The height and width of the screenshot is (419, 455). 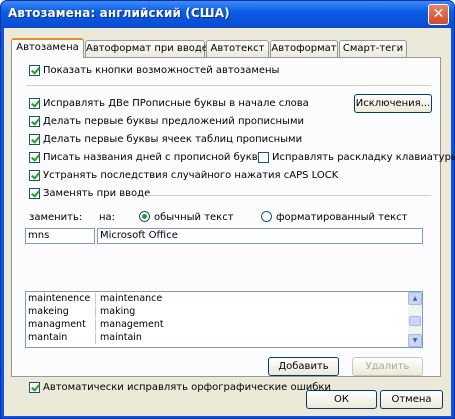 I want to click on caps-lock-checkbox, so click(x=34, y=175).